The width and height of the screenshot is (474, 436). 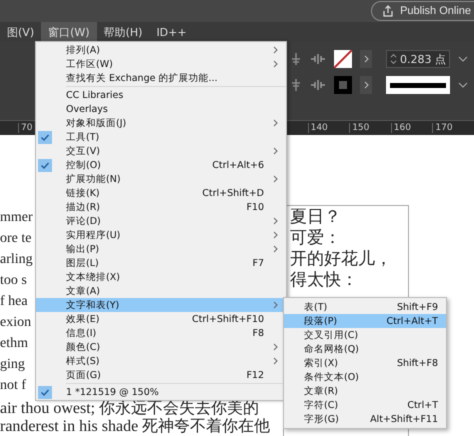 What do you see at coordinates (370, 128) in the screenshot?
I see `ruler-number: 150` at bounding box center [370, 128].